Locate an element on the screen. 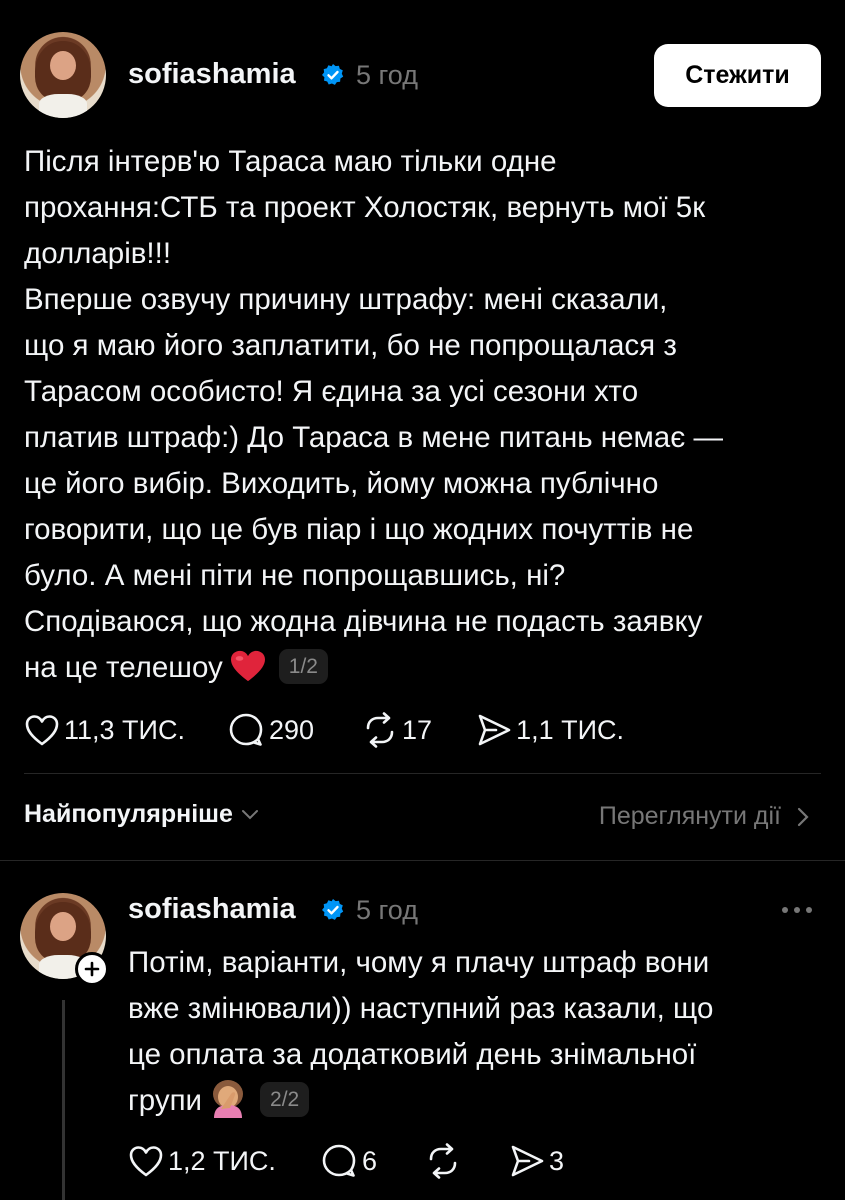 The width and height of the screenshot is (845, 1200). sort-label: Найпопулярніше is located at coordinates (128, 814).